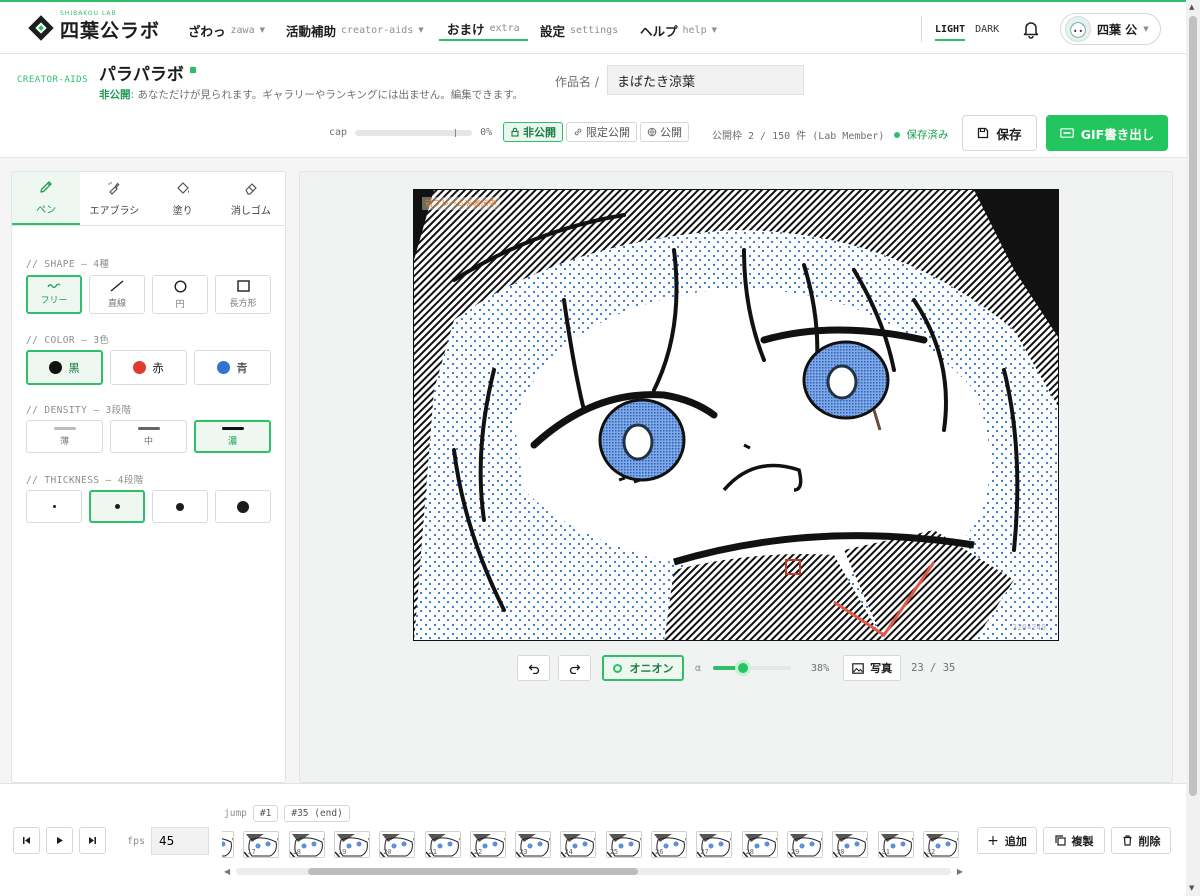  I want to click on gif-export-button: GIF書き出し, so click(1107, 133).